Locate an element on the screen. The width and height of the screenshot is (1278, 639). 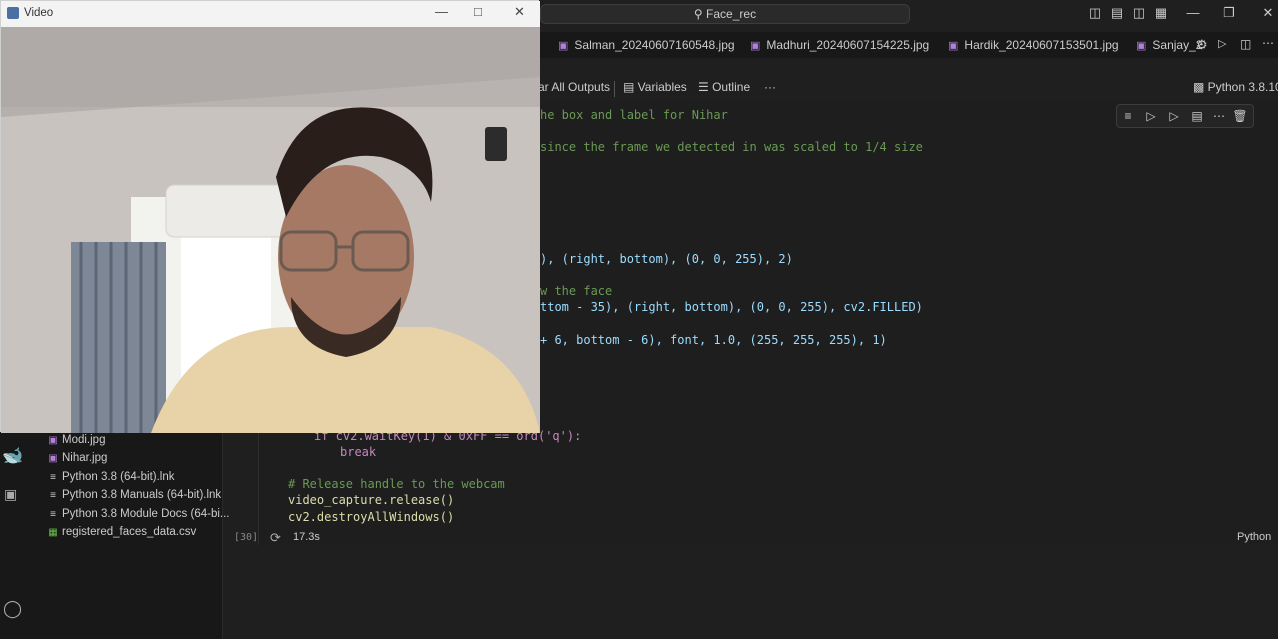
chat-icon: ▣ is located at coordinates (10, 494).